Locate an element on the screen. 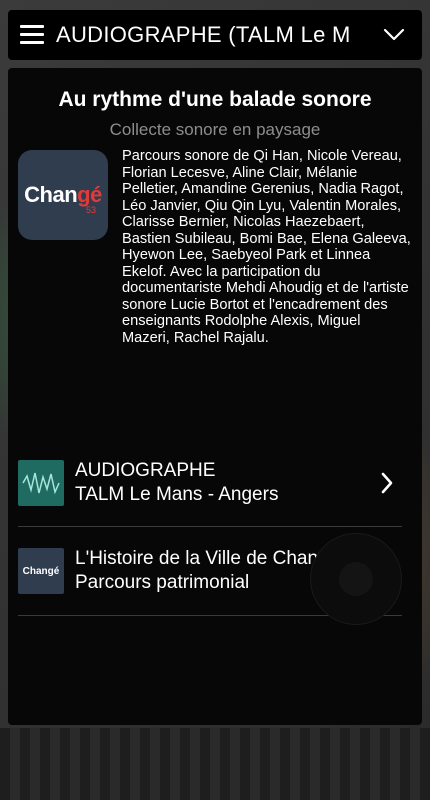  chevron-right-icon is located at coordinates (387, 483).